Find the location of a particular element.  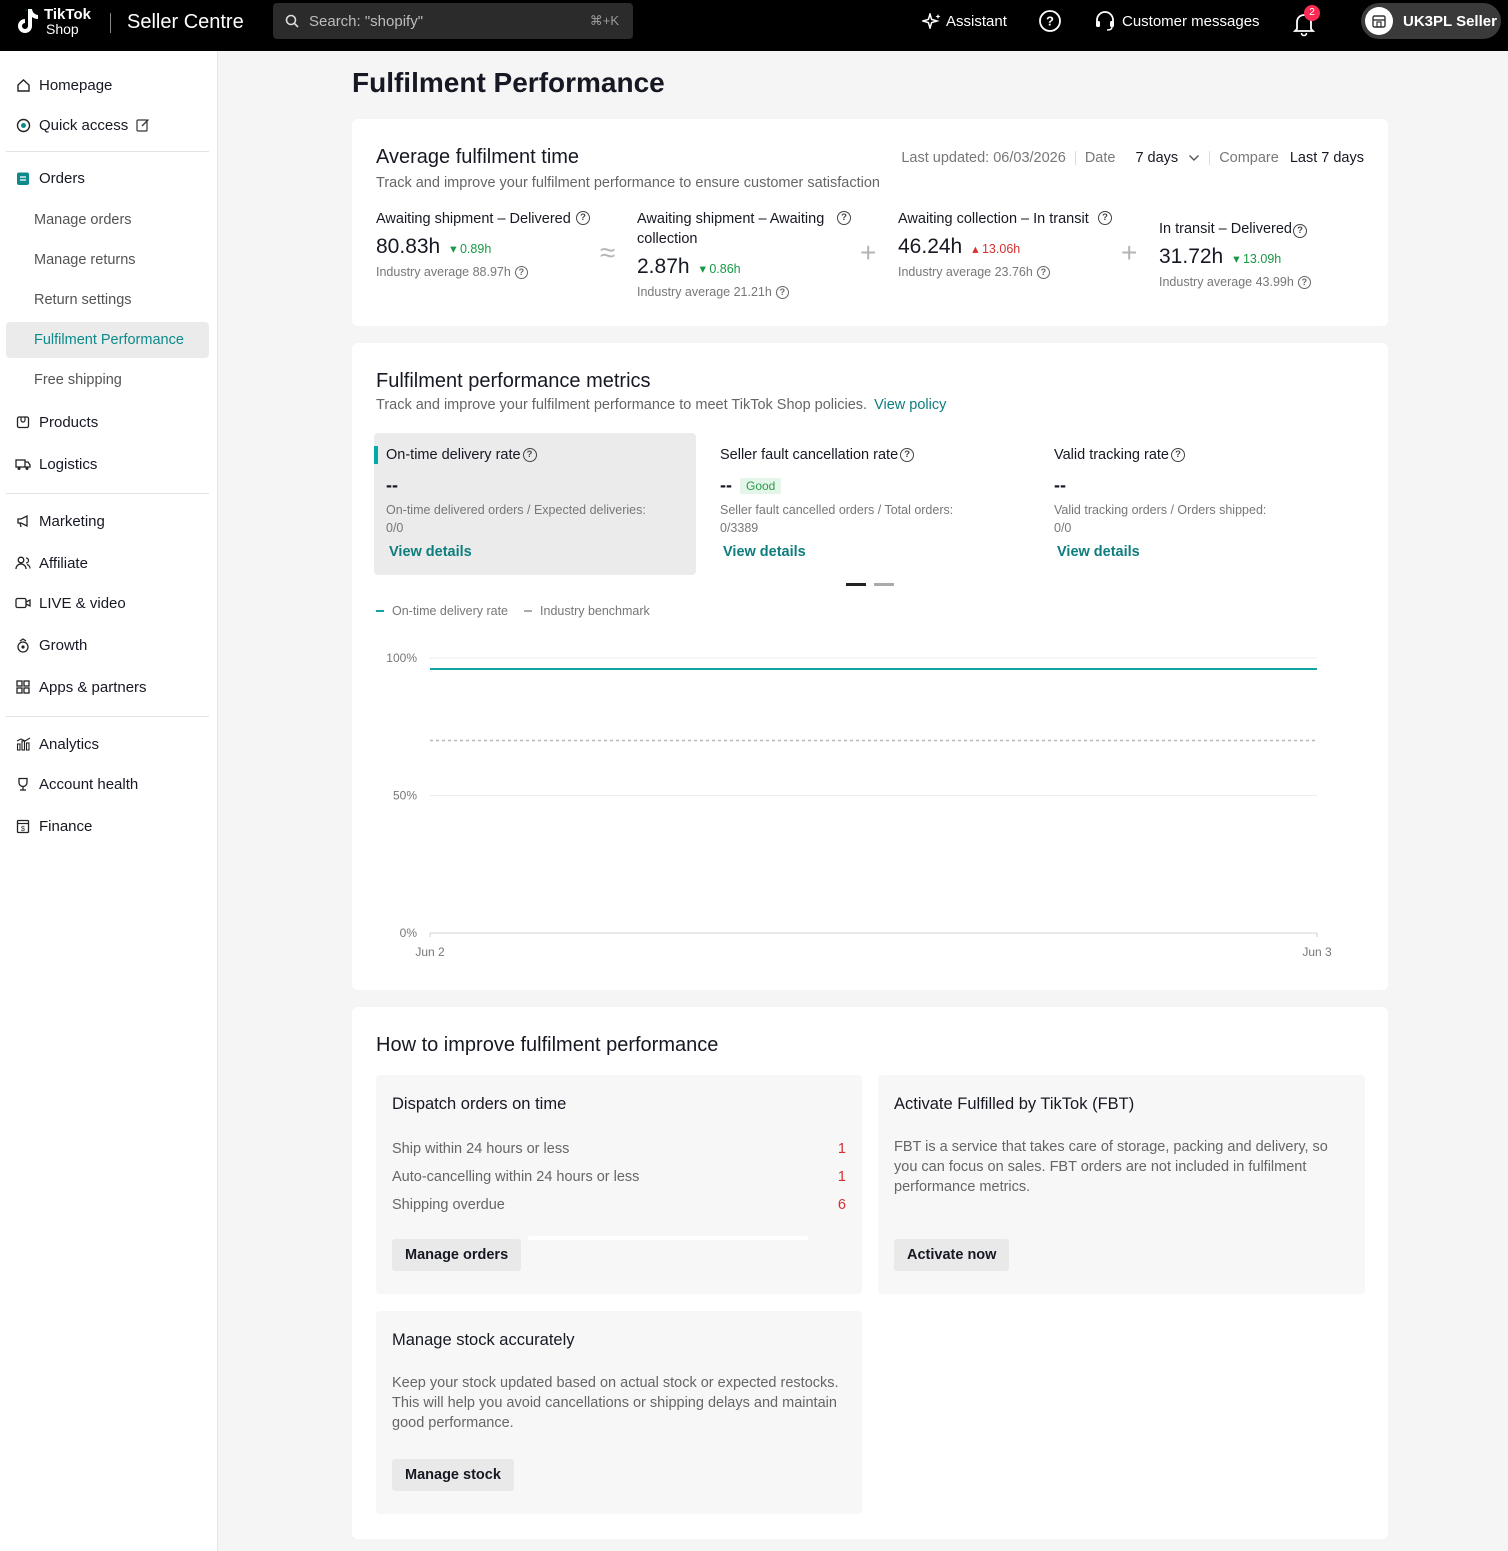

tip-title: Dispatch orders on time is located at coordinates (479, 1104).